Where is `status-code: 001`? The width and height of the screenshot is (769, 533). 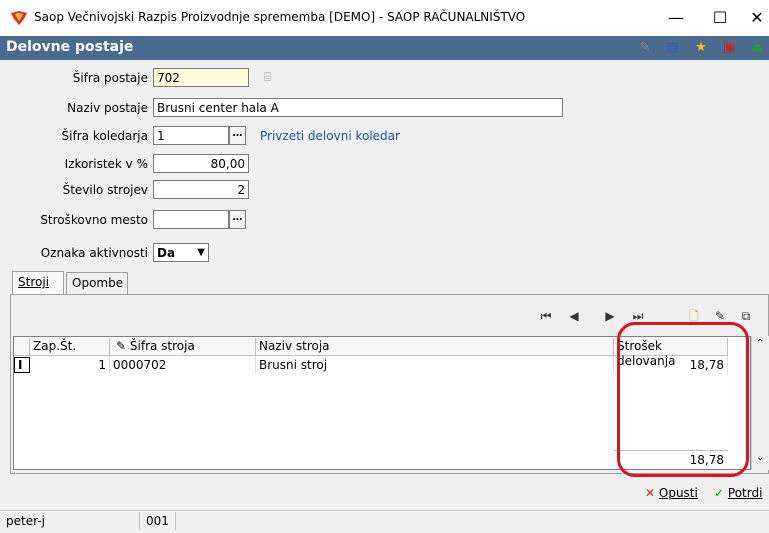 status-code: 001 is located at coordinates (158, 521).